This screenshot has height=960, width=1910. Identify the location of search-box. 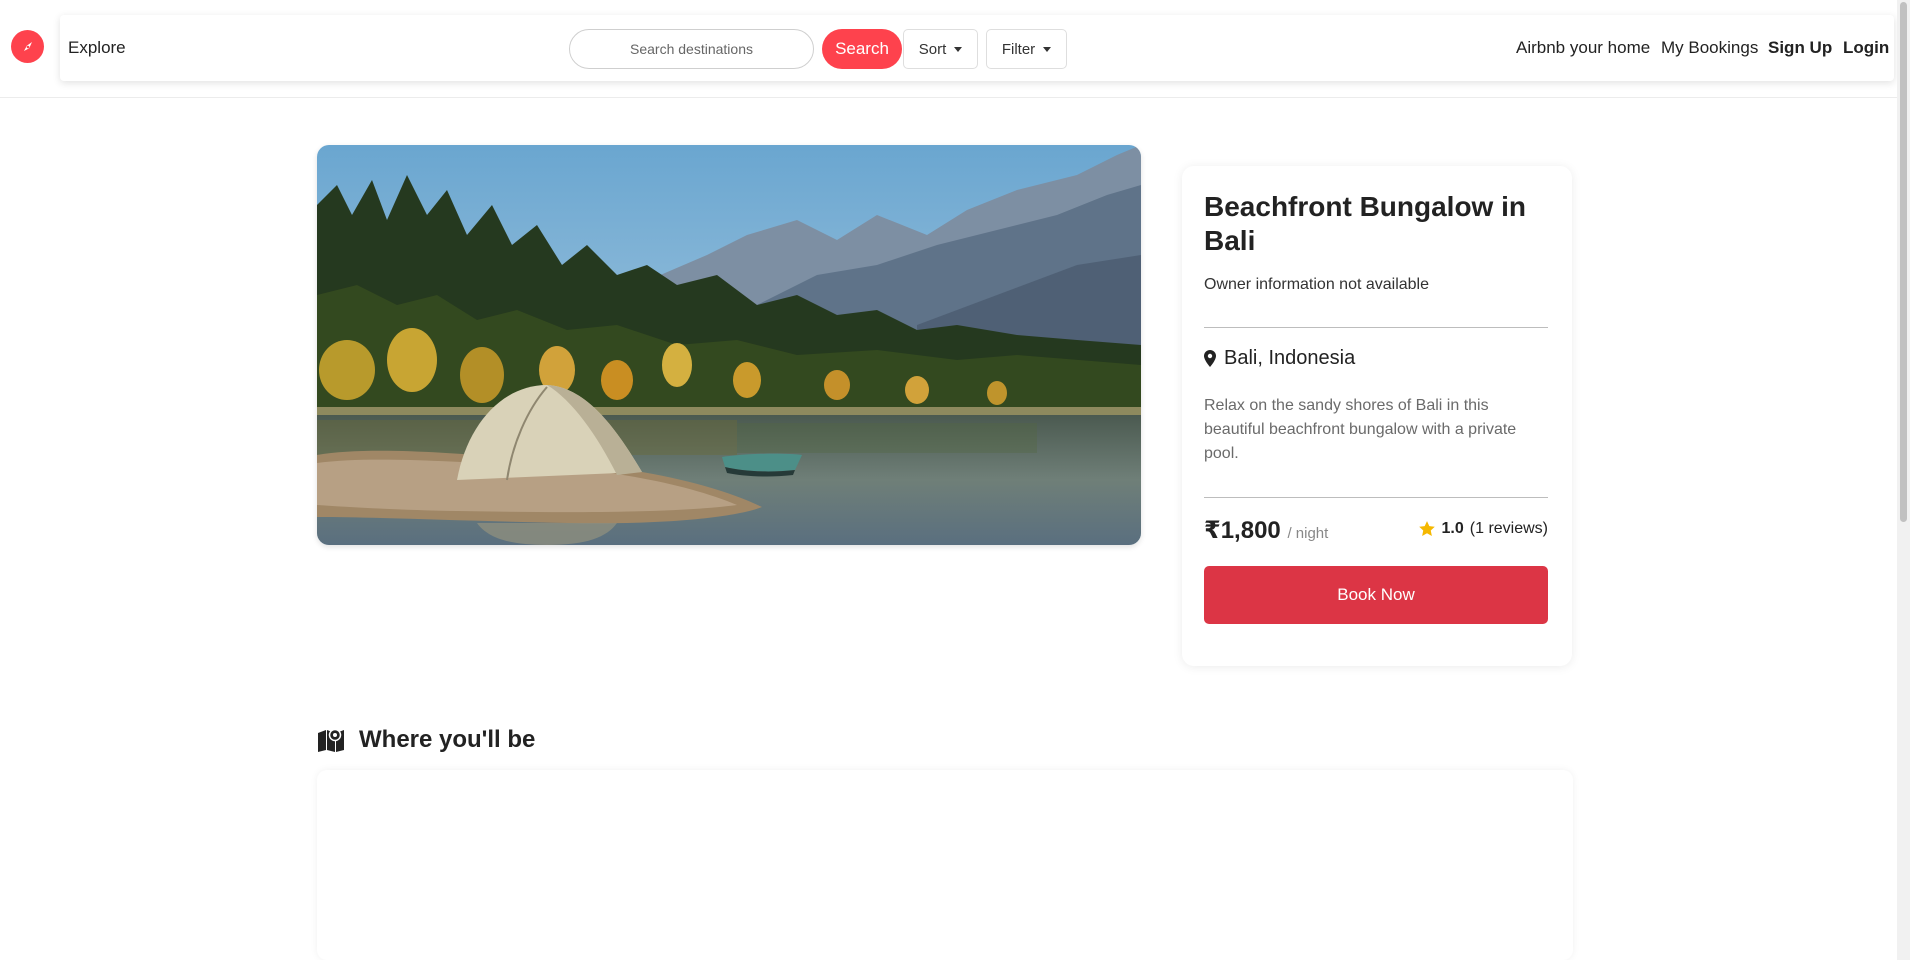
(691, 49).